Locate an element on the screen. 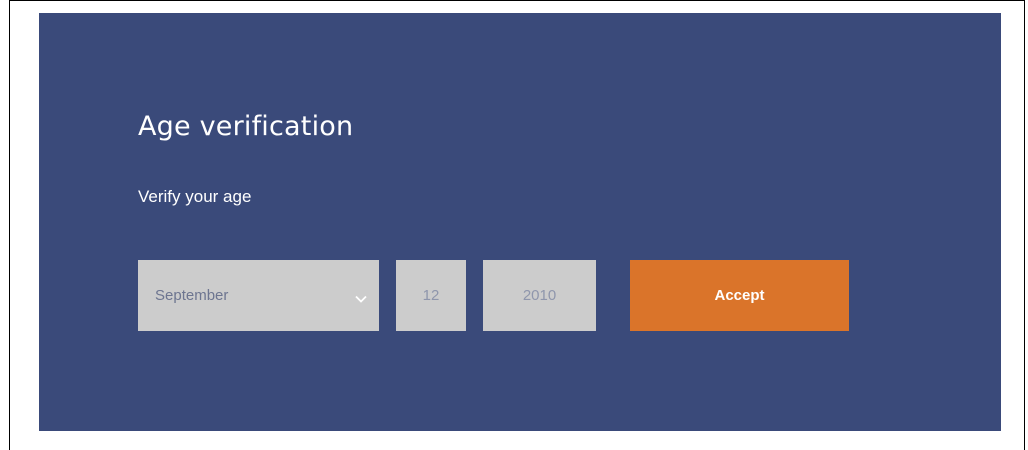  month-select-value: September is located at coordinates (192, 295).